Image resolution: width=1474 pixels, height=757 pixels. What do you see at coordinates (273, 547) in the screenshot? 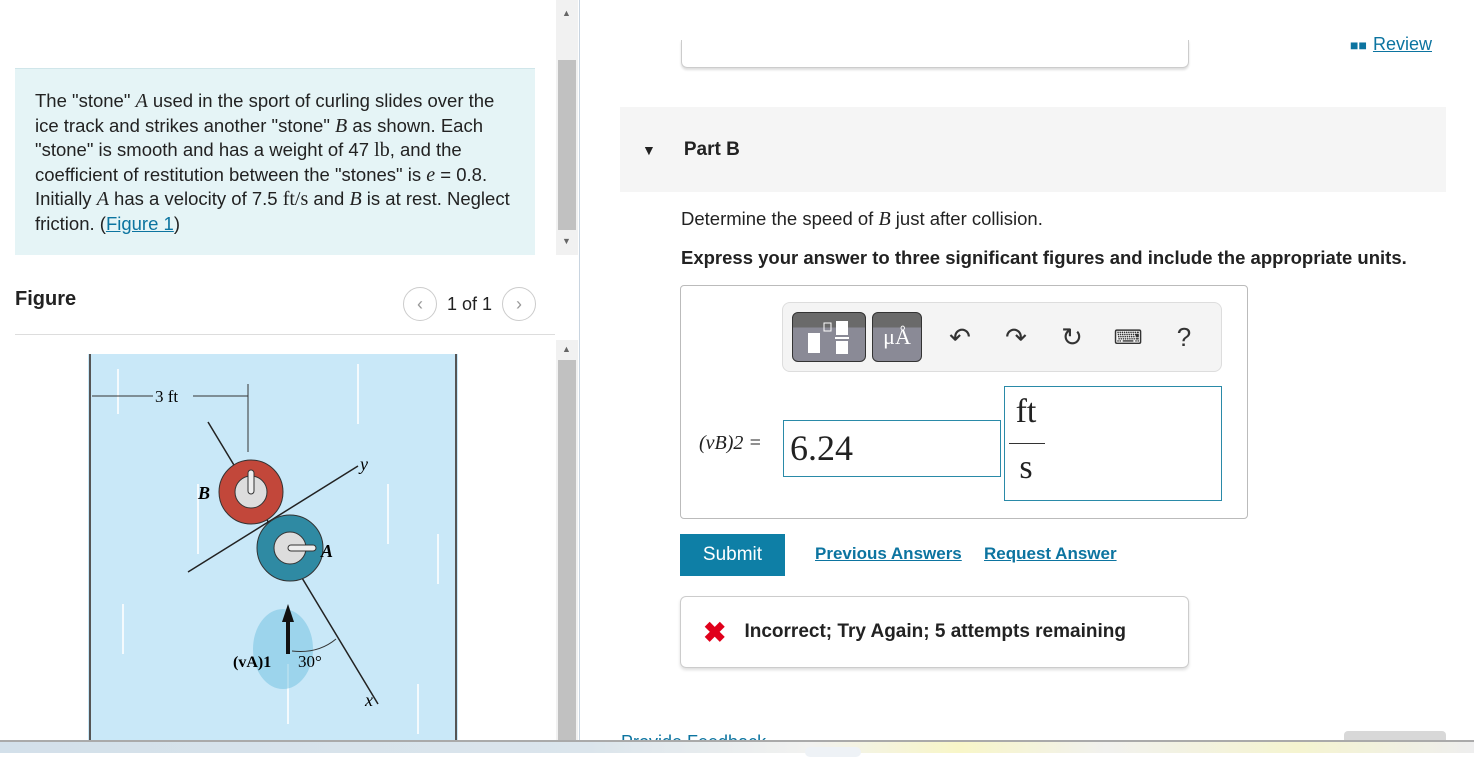
I see `curling-figure: 3 ft B A y x (vA)1 30°` at bounding box center [273, 547].